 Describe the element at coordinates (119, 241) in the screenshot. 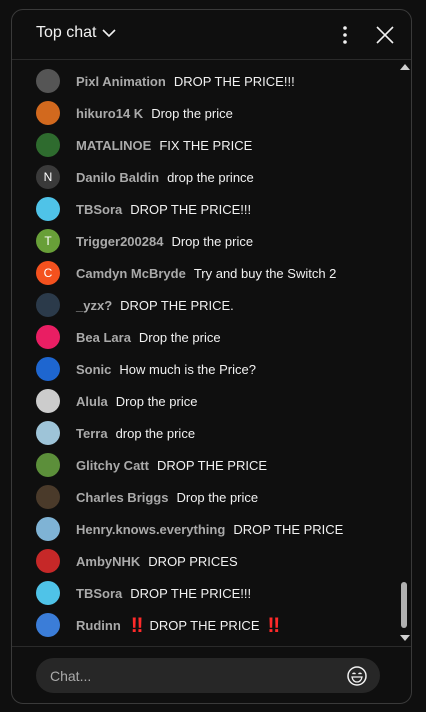

I see `author-name: Trigger200284` at that location.